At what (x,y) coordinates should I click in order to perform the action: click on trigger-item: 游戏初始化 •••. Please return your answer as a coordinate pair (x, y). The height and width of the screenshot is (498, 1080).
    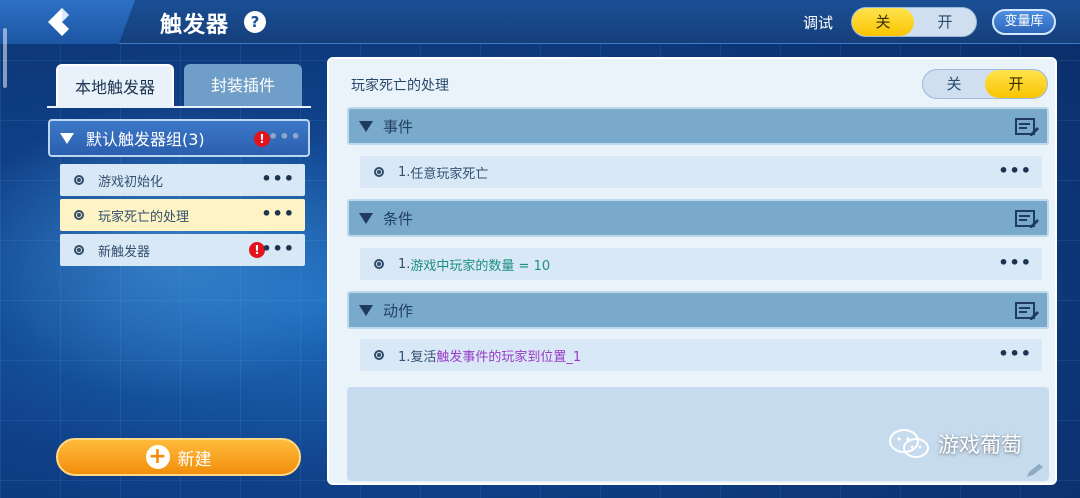
    Looking at the image, I should click on (182, 180).